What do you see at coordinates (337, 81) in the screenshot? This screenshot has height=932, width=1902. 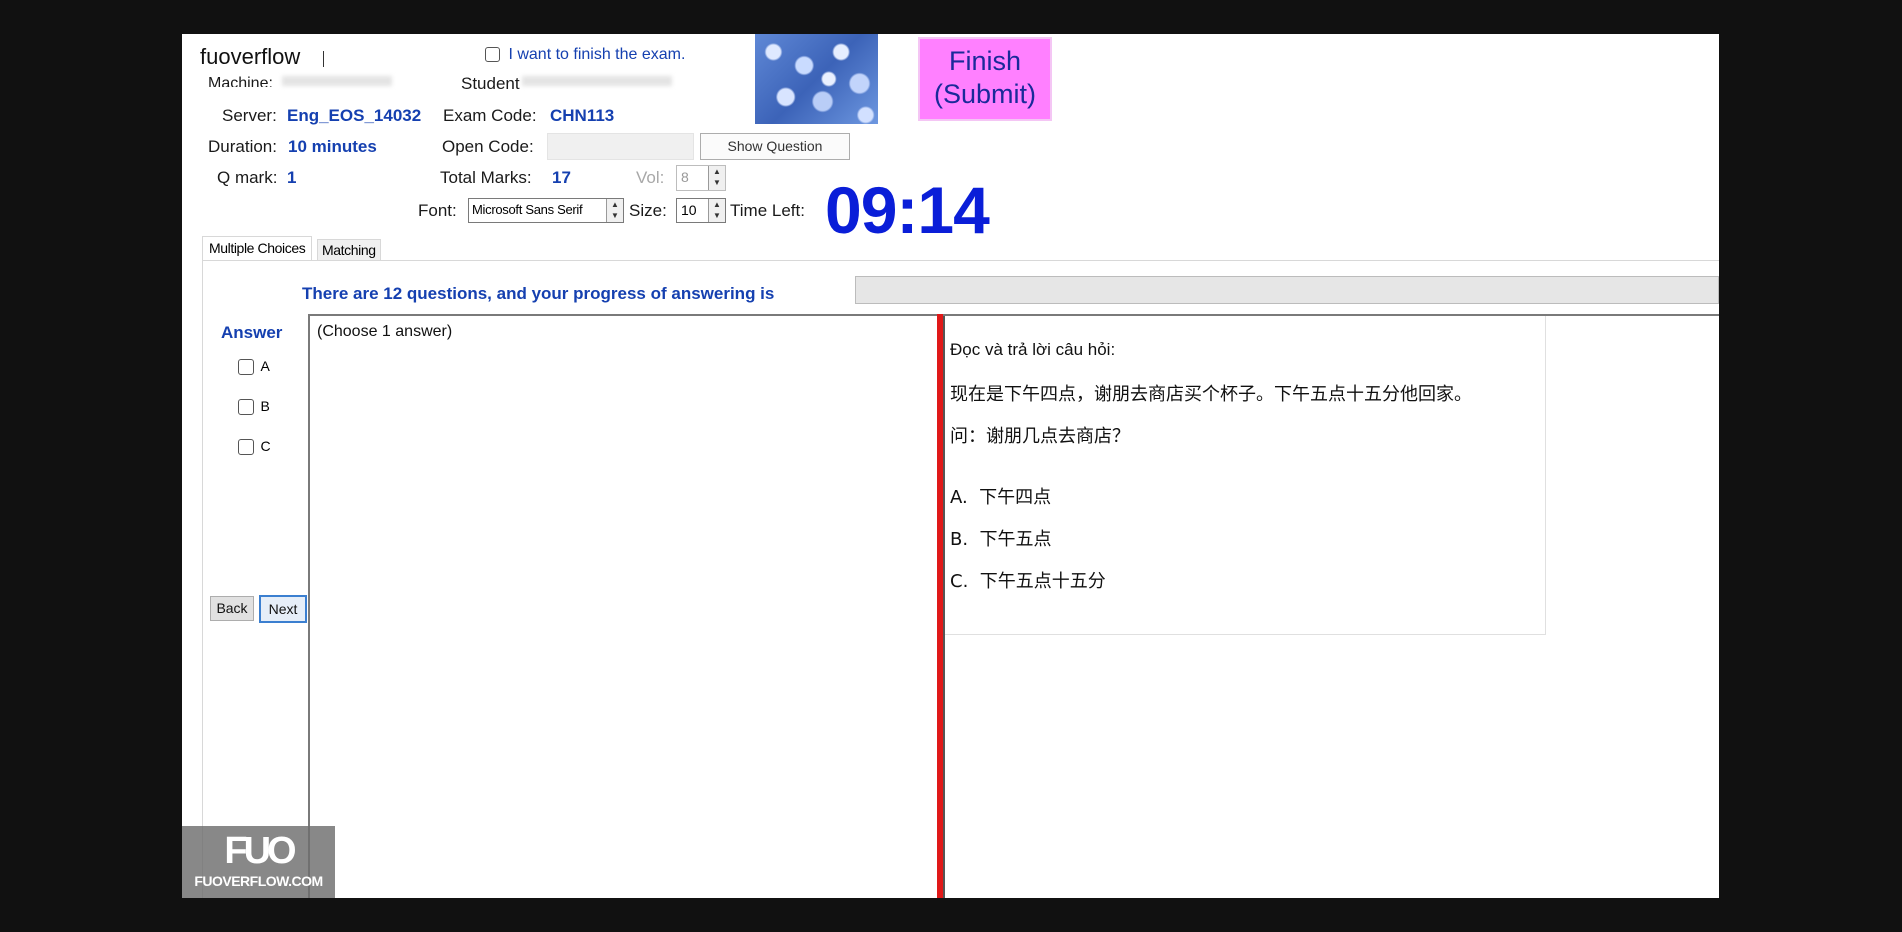 I see `machine-value` at bounding box center [337, 81].